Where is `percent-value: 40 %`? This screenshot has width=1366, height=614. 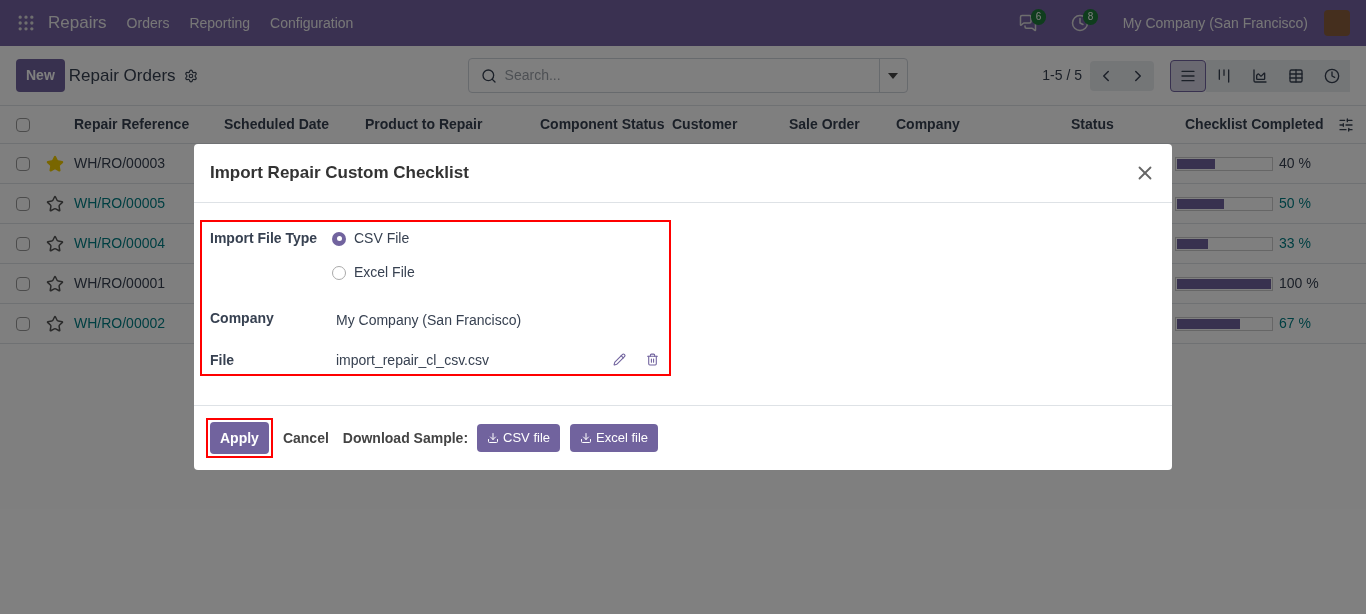 percent-value: 40 % is located at coordinates (1295, 163).